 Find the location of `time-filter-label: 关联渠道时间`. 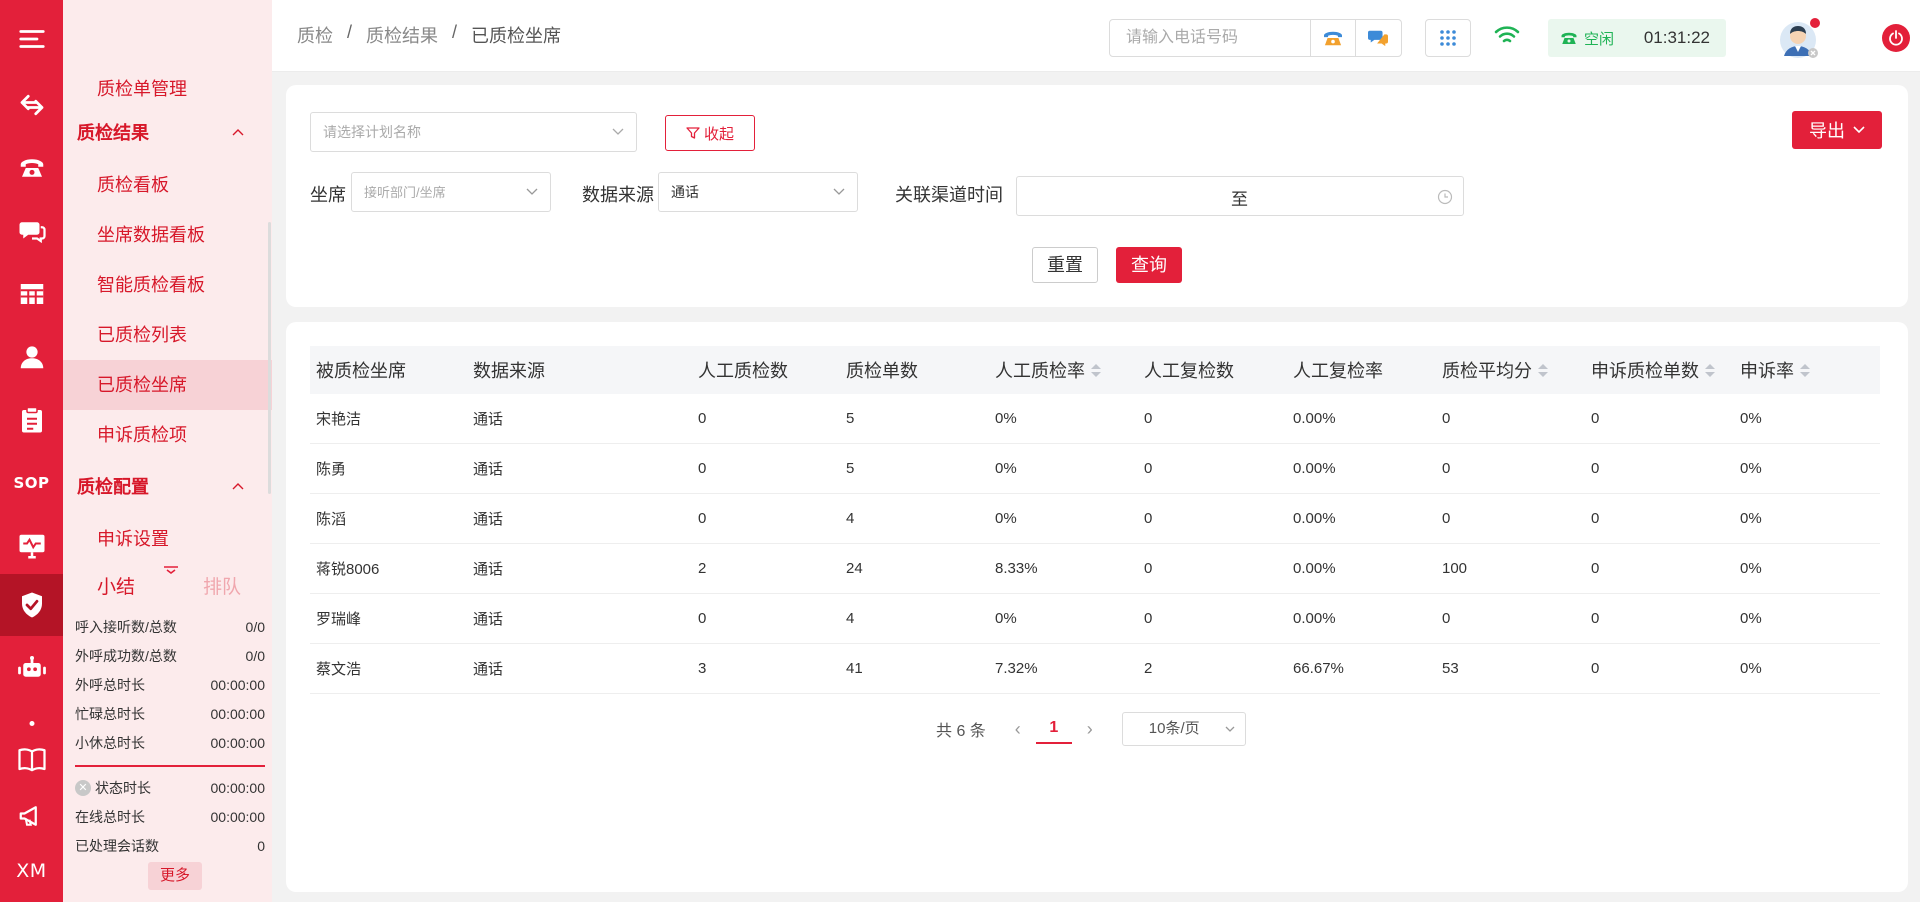

time-filter-label: 关联渠道时间 is located at coordinates (949, 195).